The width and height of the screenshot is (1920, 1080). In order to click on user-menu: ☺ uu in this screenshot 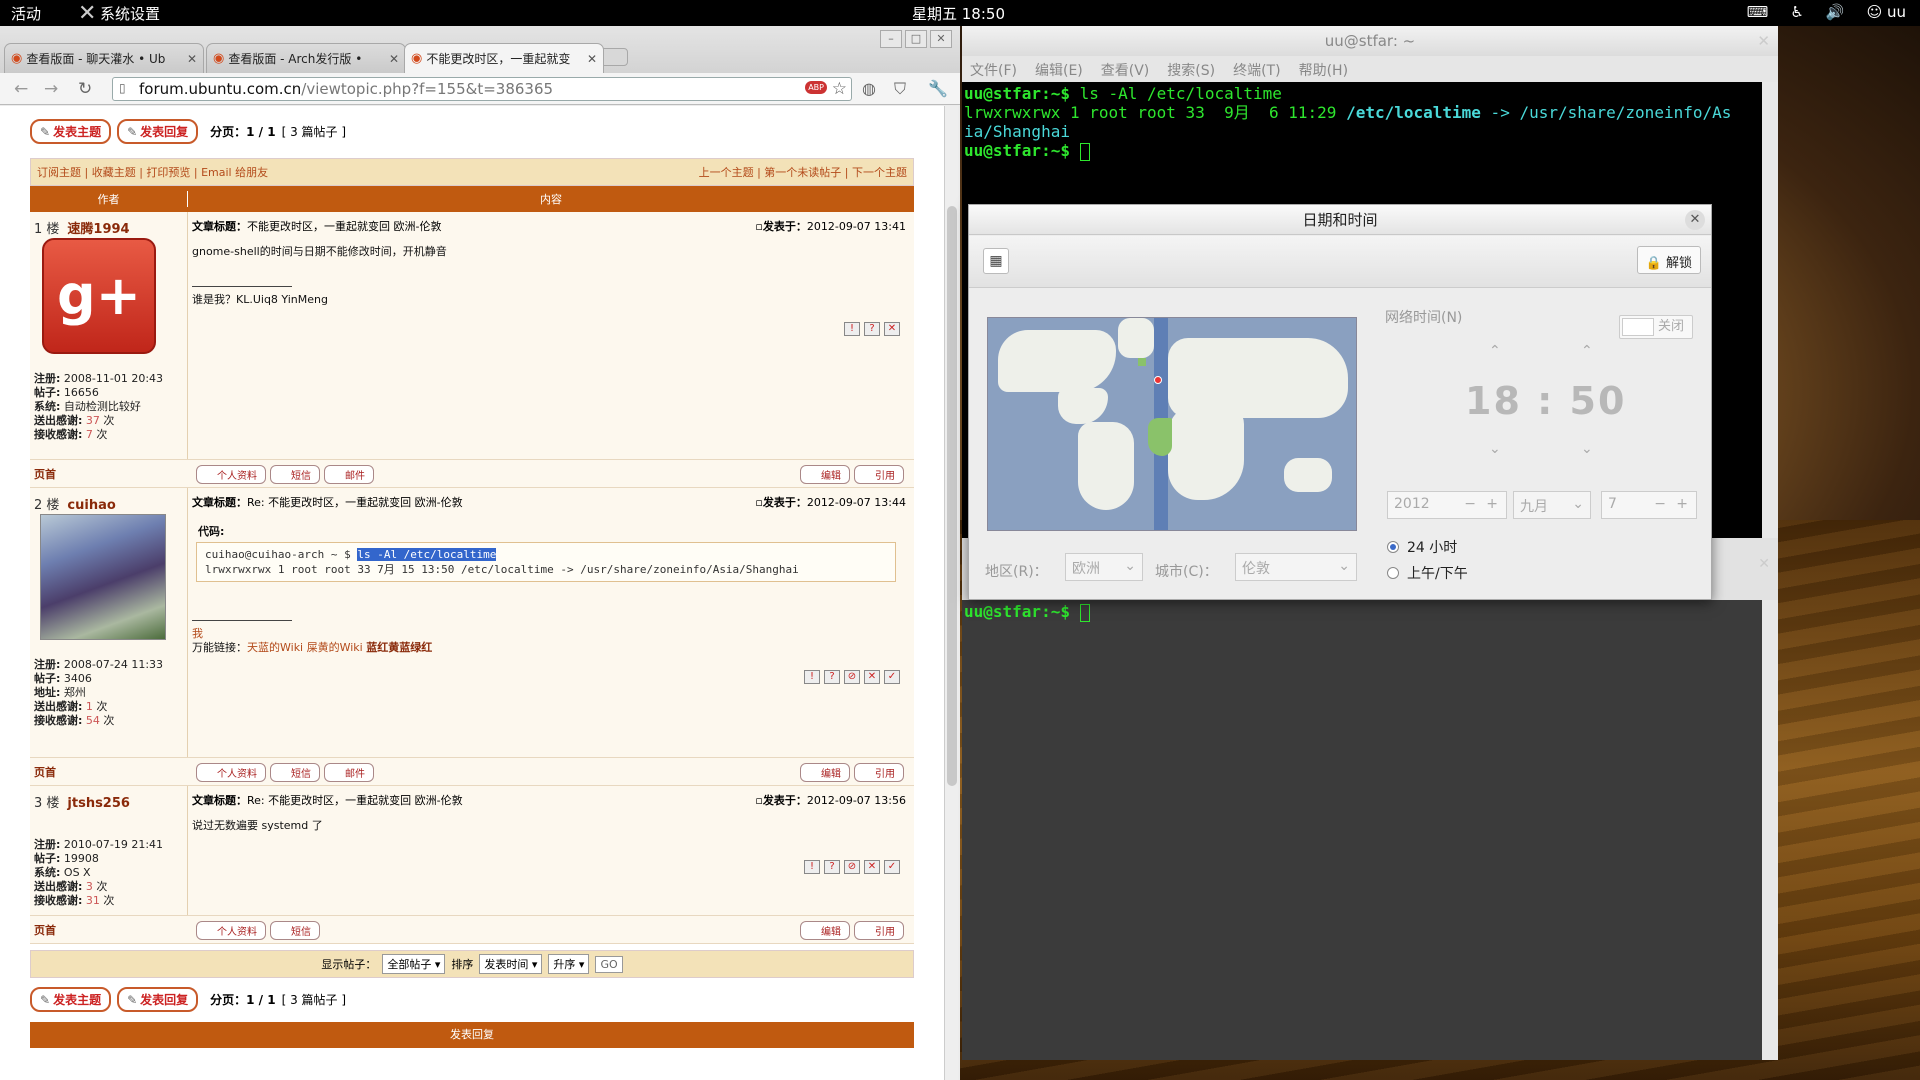, I will do `click(1886, 12)`.